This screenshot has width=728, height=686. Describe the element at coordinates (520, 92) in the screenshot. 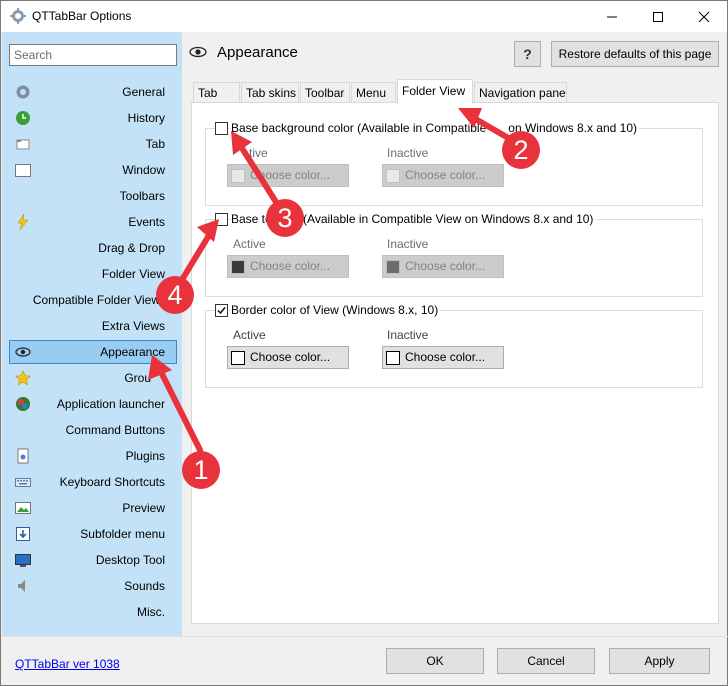

I see `tab-navigation-pane: Navigation pane` at that location.